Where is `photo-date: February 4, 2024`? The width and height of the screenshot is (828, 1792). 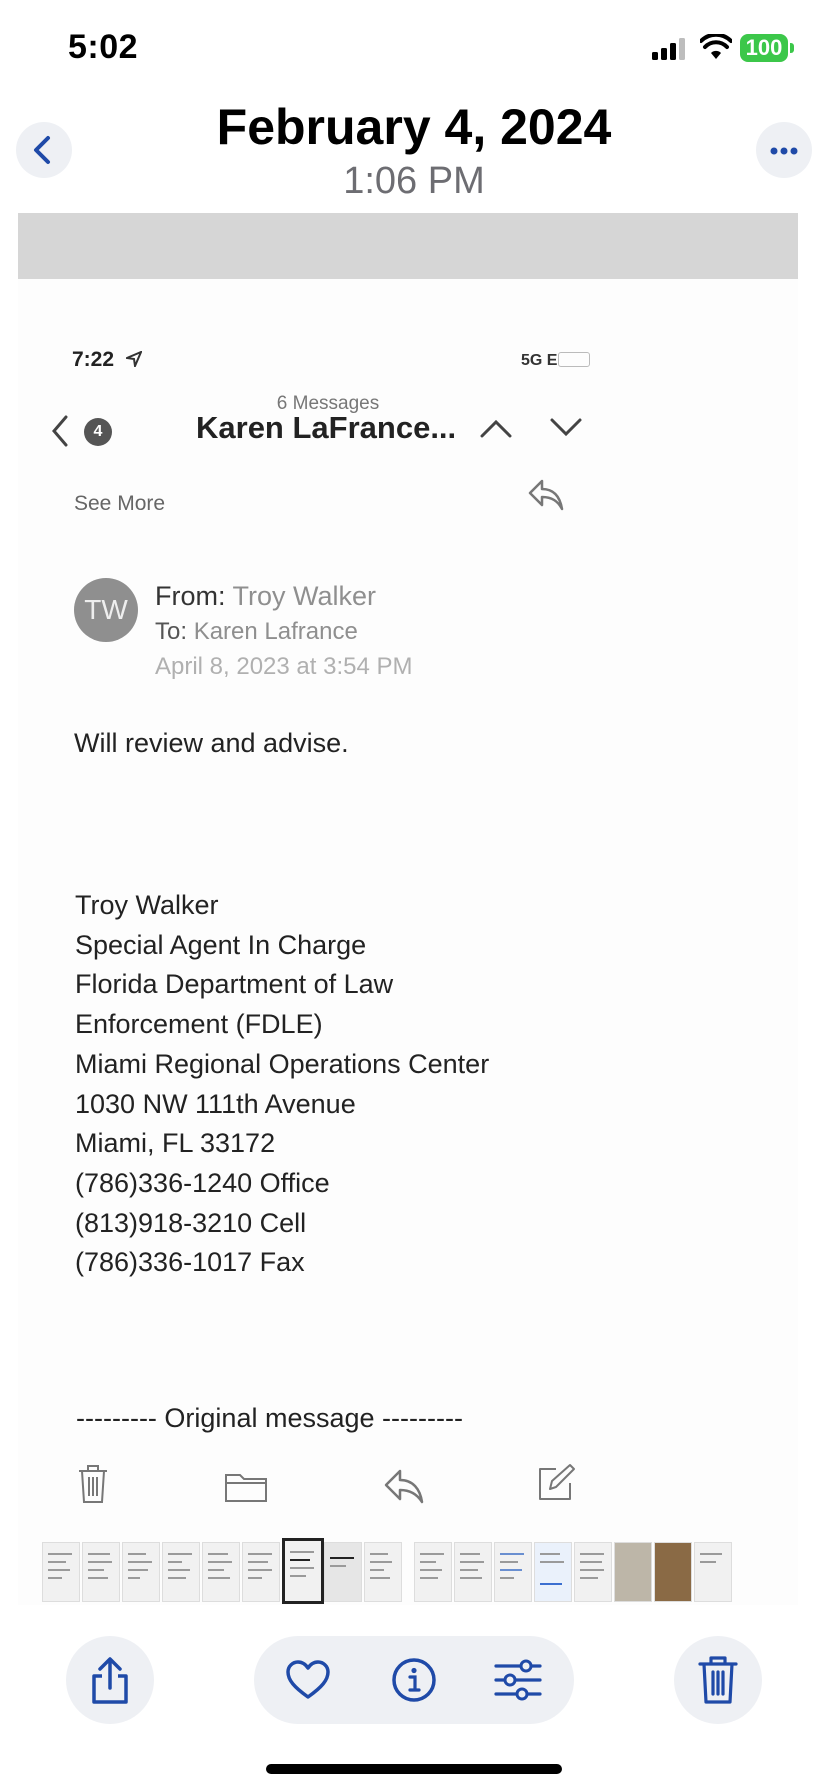 photo-date: February 4, 2024 is located at coordinates (414, 127).